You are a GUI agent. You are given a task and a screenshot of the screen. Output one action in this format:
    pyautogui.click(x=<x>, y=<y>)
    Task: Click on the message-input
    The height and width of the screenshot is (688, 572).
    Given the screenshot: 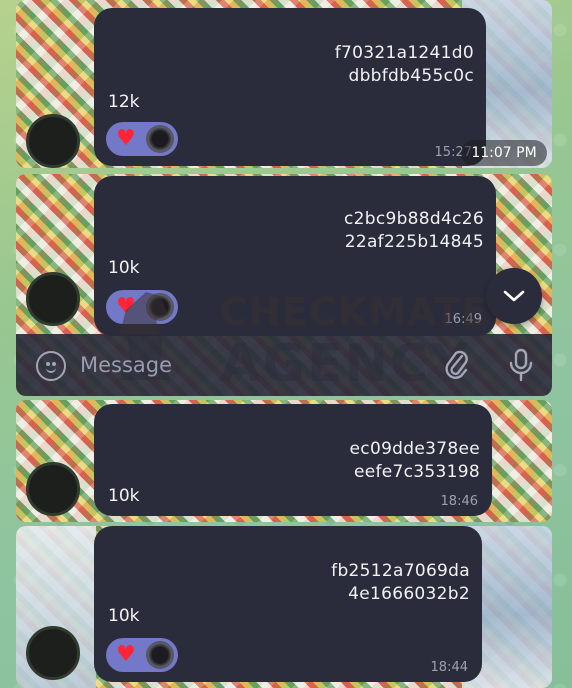 What is the action you would take?
    pyautogui.click(x=250, y=365)
    